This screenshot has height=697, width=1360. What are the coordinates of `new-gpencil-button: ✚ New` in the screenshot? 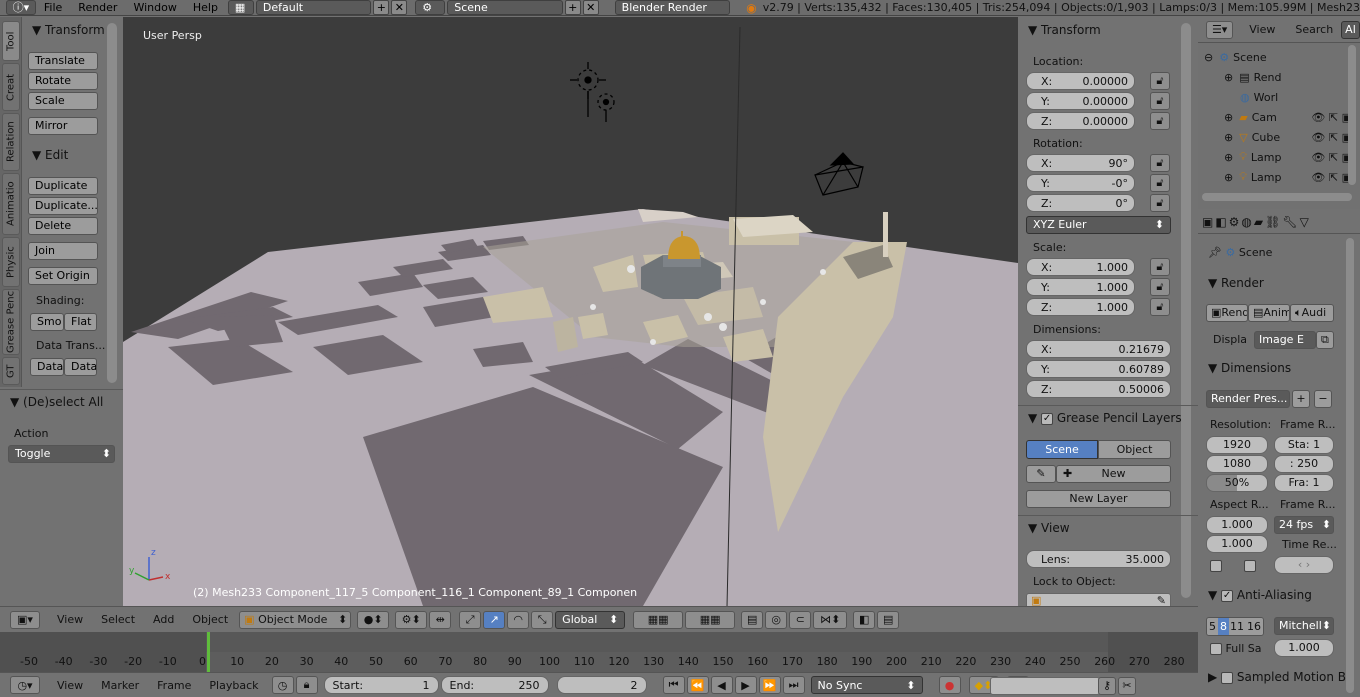 It's located at (1113, 474).